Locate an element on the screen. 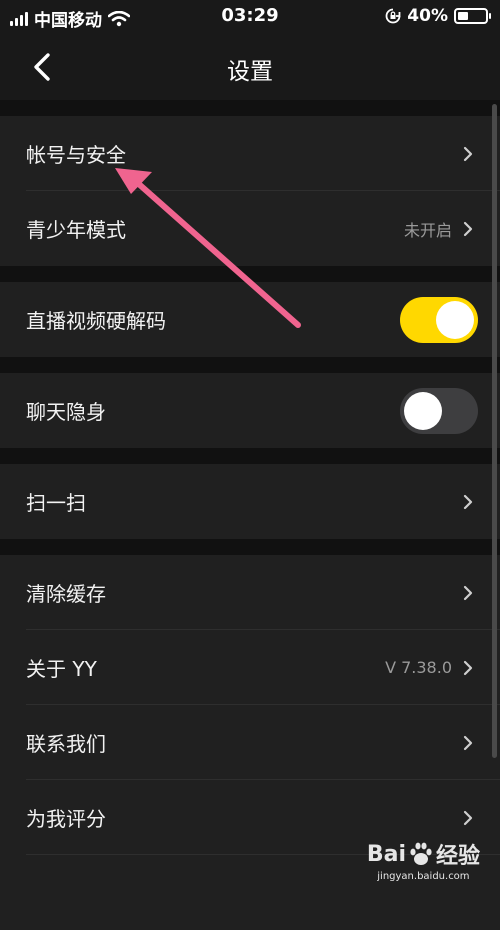 Image resolution: width=500 pixels, height=930 pixels. contact-us-row: 联系我们 is located at coordinates (250, 742).